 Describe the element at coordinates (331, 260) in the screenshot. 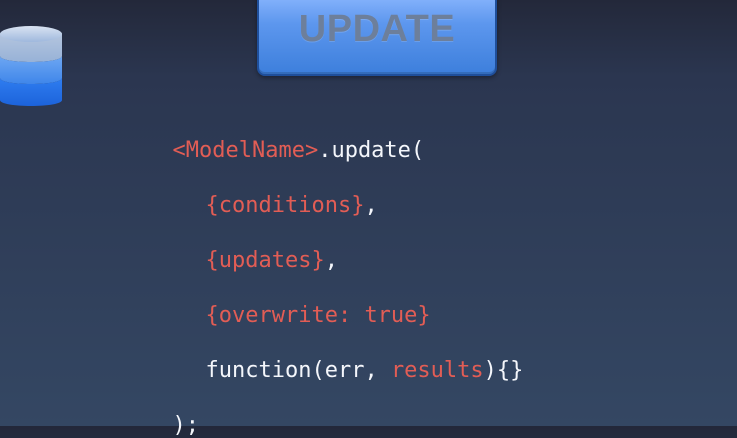

I see `updates-comma: ,` at that location.